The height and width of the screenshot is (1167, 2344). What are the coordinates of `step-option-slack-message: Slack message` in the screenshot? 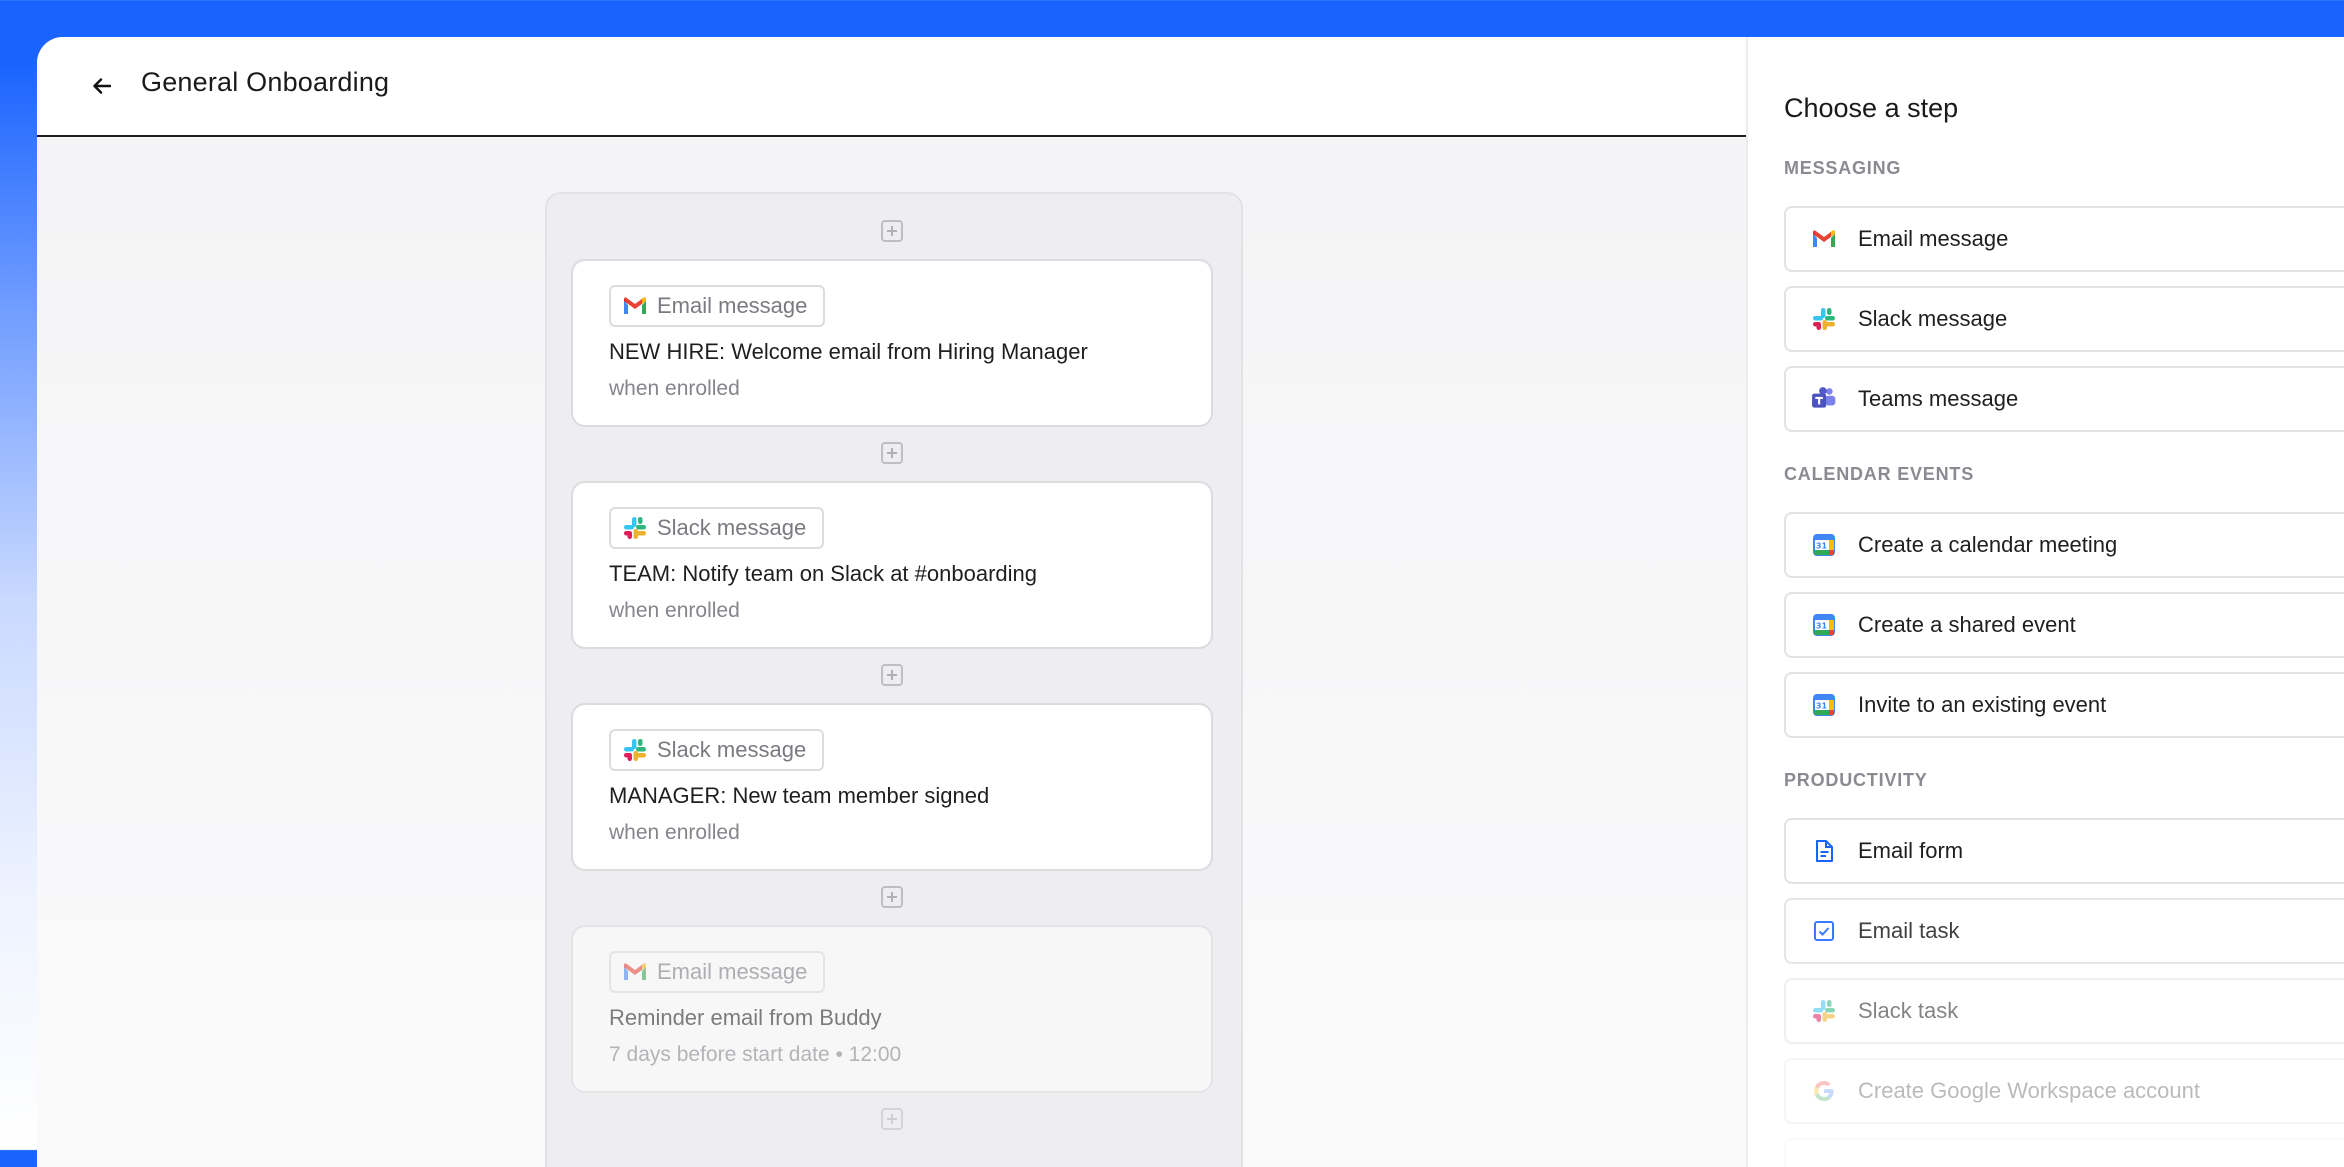 It's located at (2064, 319).